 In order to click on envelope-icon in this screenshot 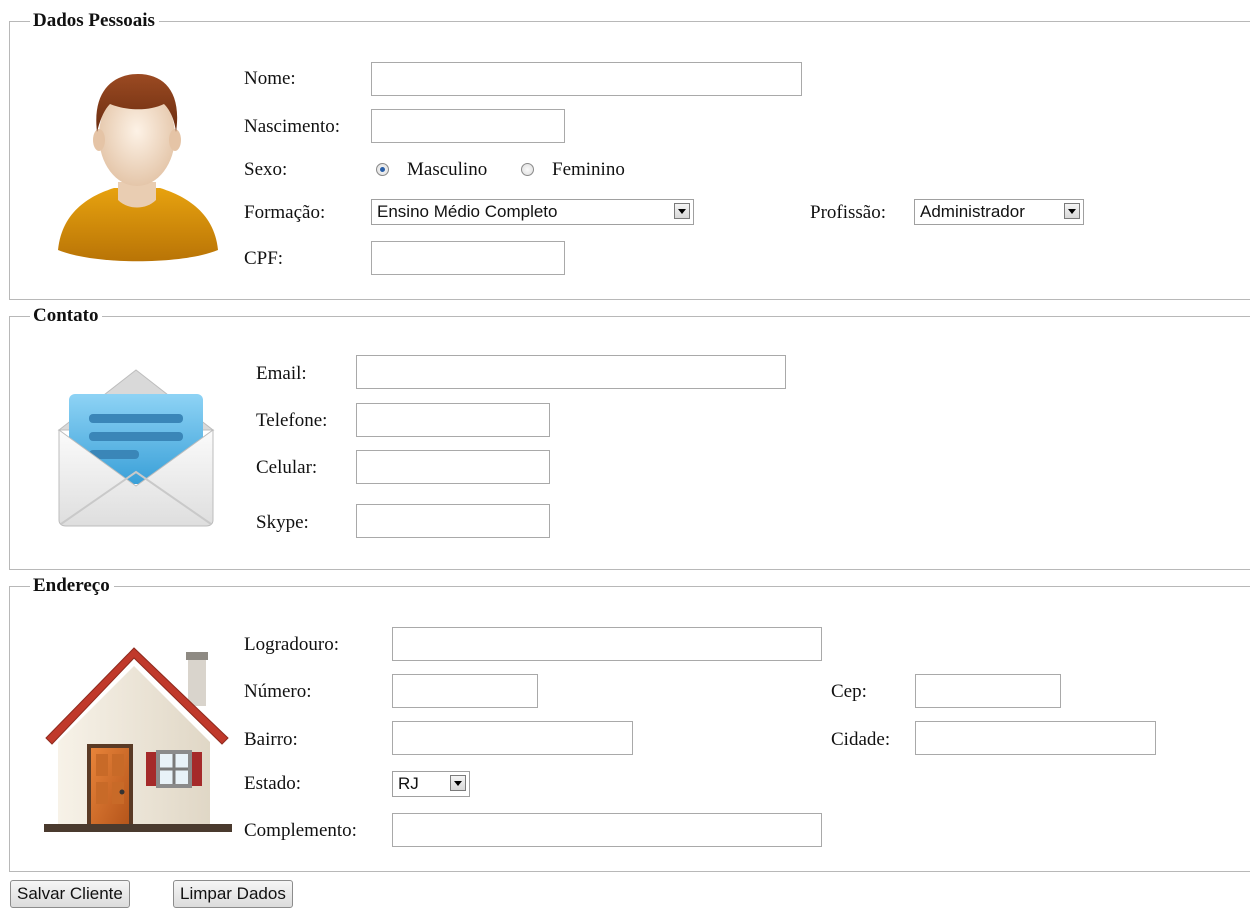, I will do `click(136, 448)`.